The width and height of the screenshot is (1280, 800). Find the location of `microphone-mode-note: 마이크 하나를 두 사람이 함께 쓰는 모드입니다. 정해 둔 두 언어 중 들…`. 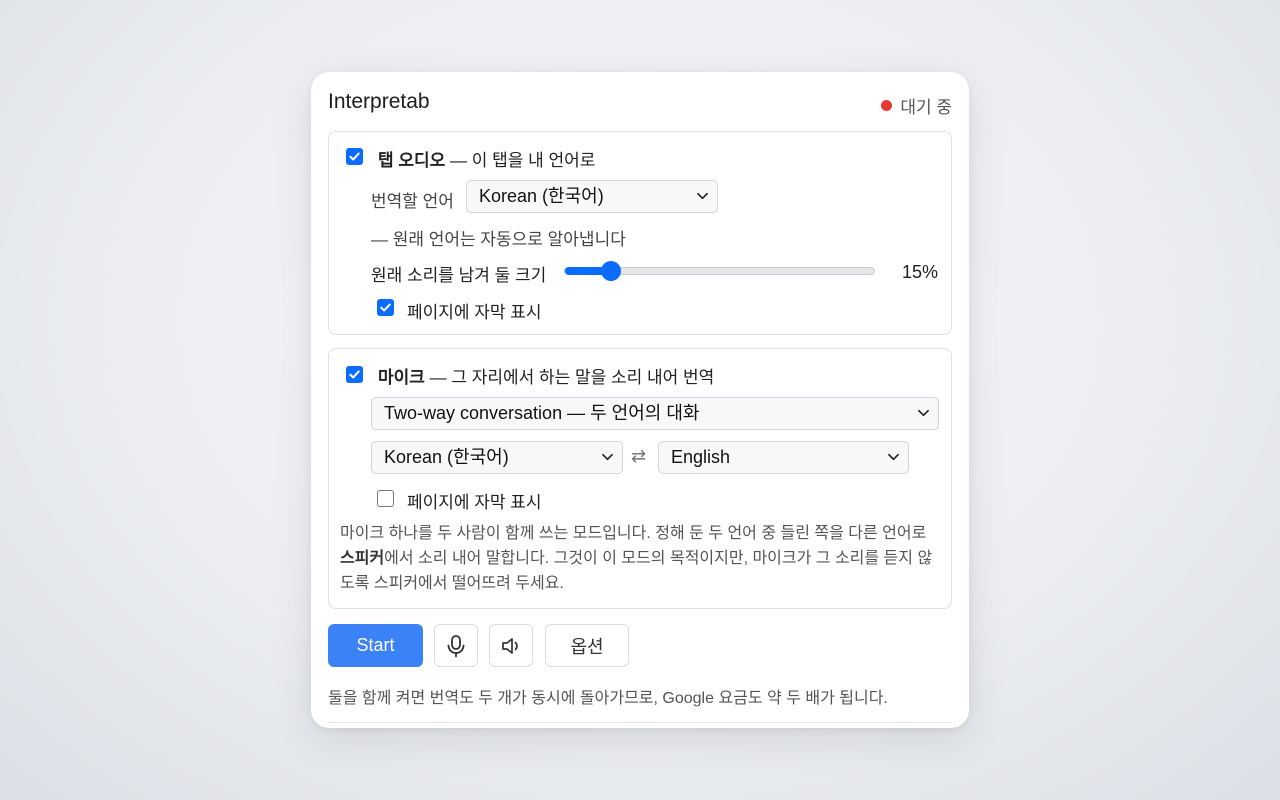

microphone-mode-note: 마이크 하나를 두 사람이 함께 쓰는 모드입니다. 정해 둔 두 언어 중 들… is located at coordinates (639, 558).